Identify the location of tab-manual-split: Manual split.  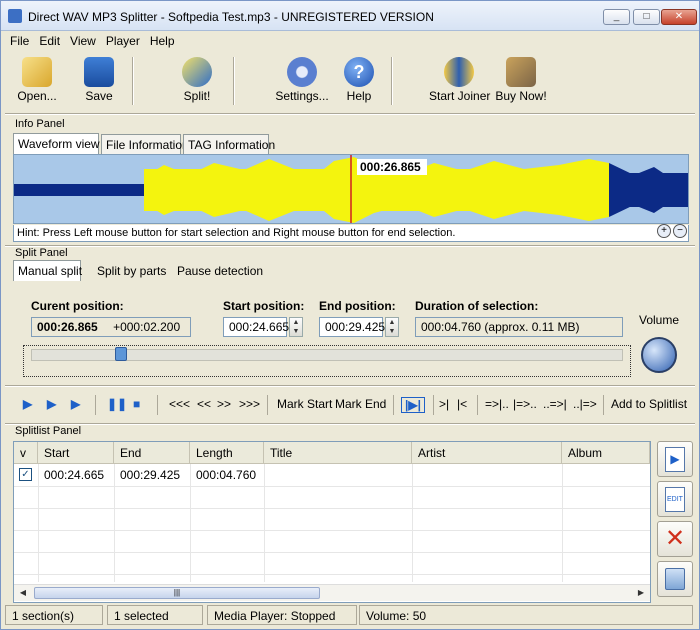
(47, 270).